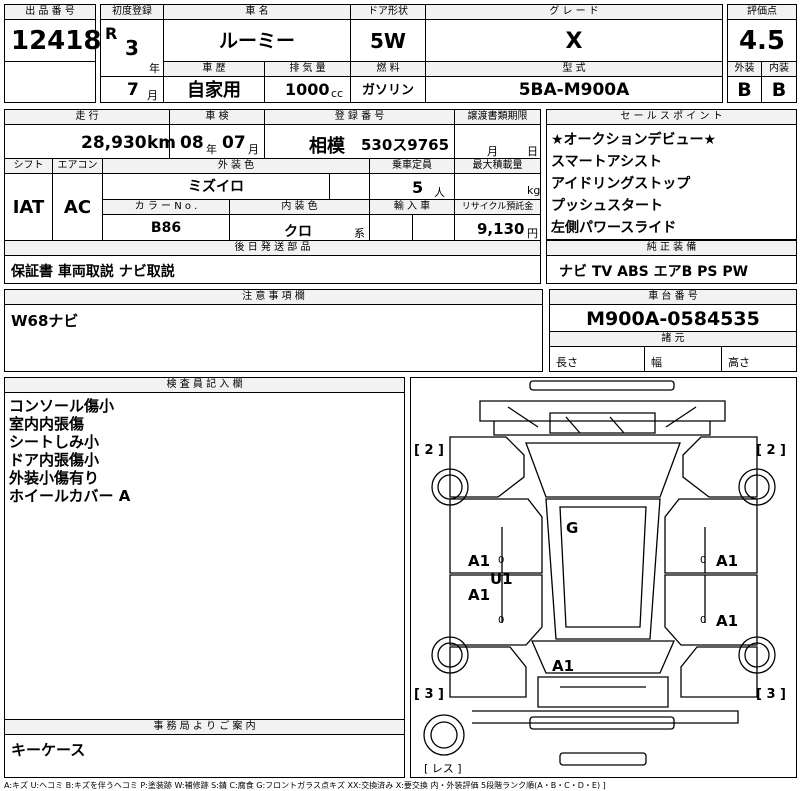 The image size is (802, 791). I want to click on office-header: 事 務 局 よ り ご 案 内, so click(204, 727).